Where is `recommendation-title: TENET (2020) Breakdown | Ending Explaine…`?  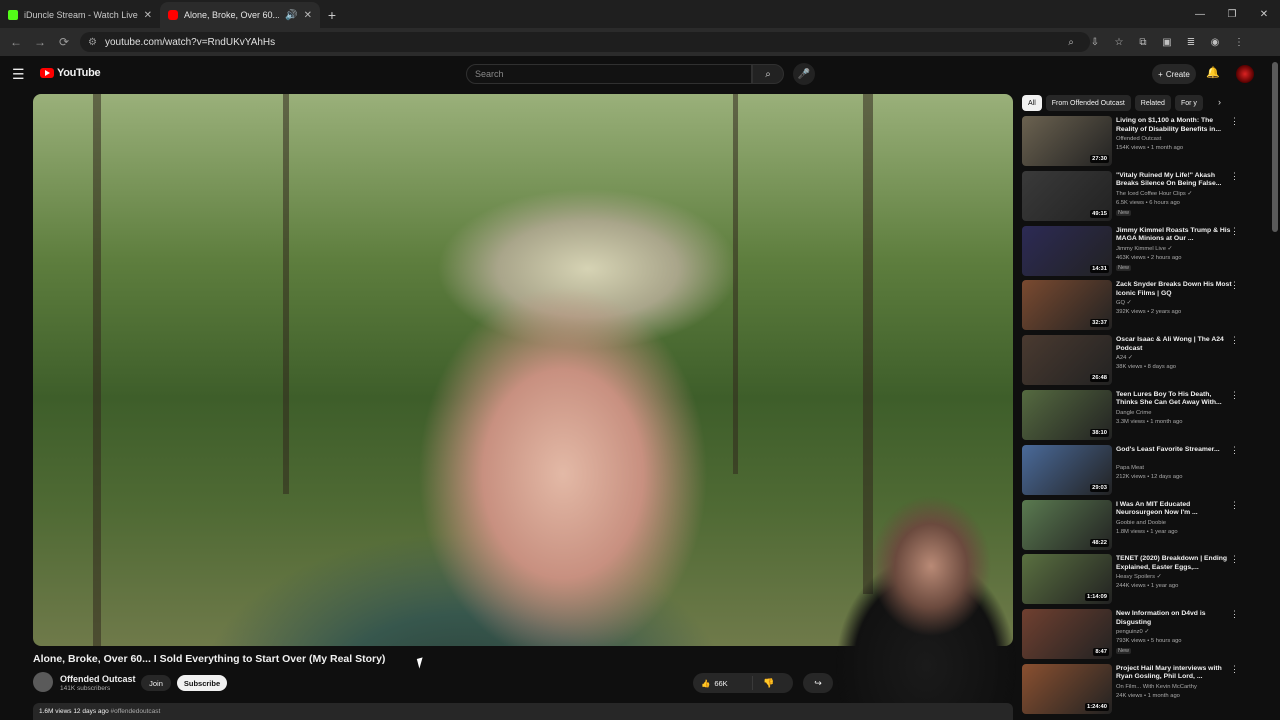
recommendation-title: TENET (2020) Breakdown | Ending Explaine… is located at coordinates (1174, 563).